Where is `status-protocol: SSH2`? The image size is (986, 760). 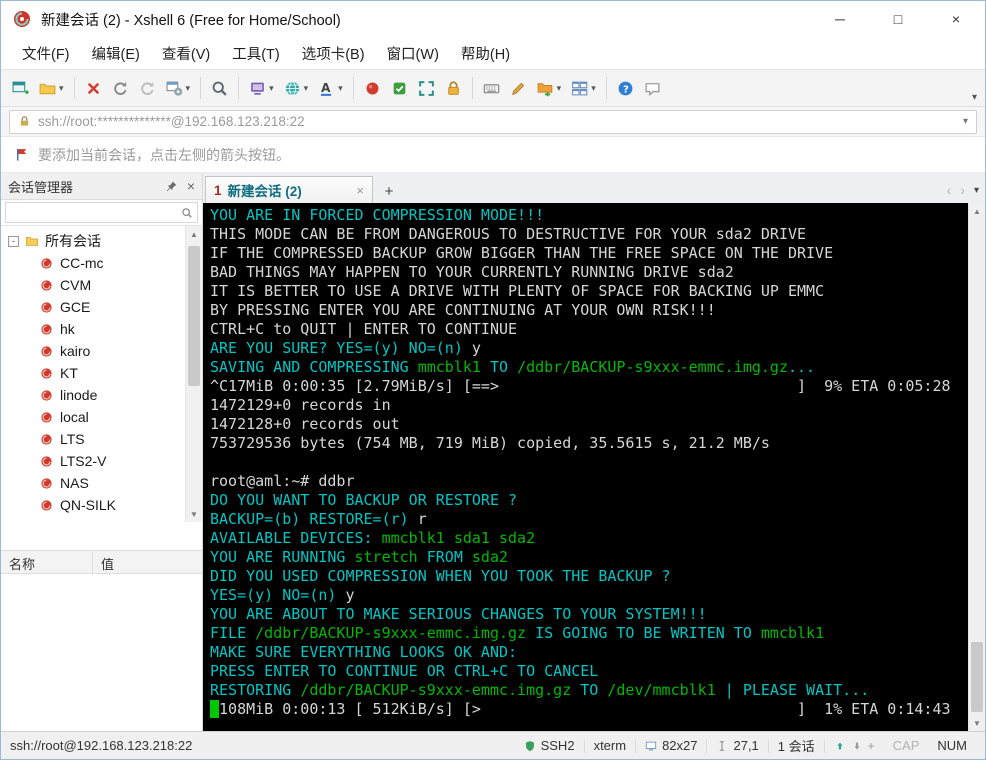
status-protocol: SSH2 is located at coordinates (549, 745).